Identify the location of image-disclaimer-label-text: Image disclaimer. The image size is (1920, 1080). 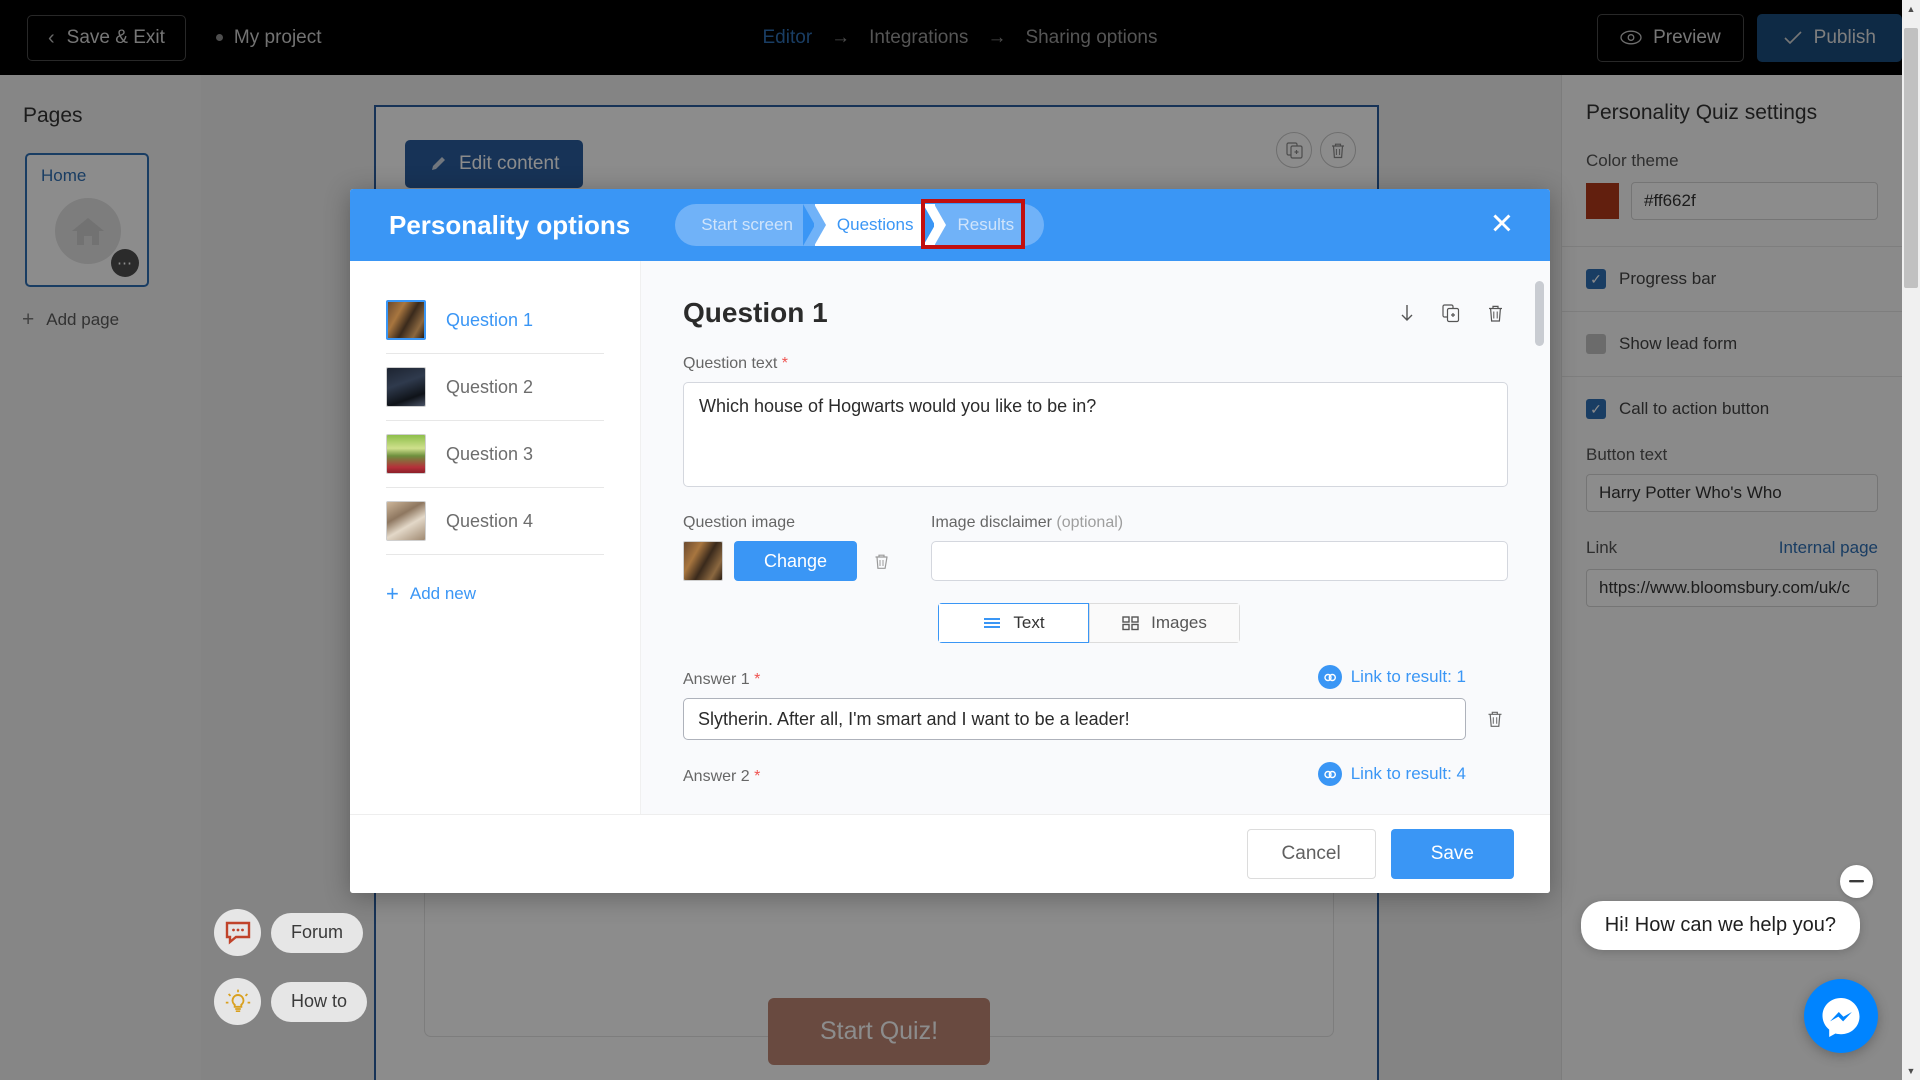
(991, 522).